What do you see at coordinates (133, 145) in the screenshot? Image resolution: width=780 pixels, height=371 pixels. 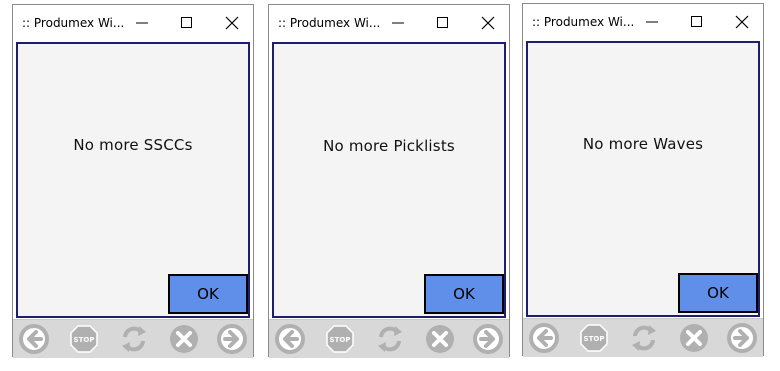 I see `message-text: No more SSCCs` at bounding box center [133, 145].